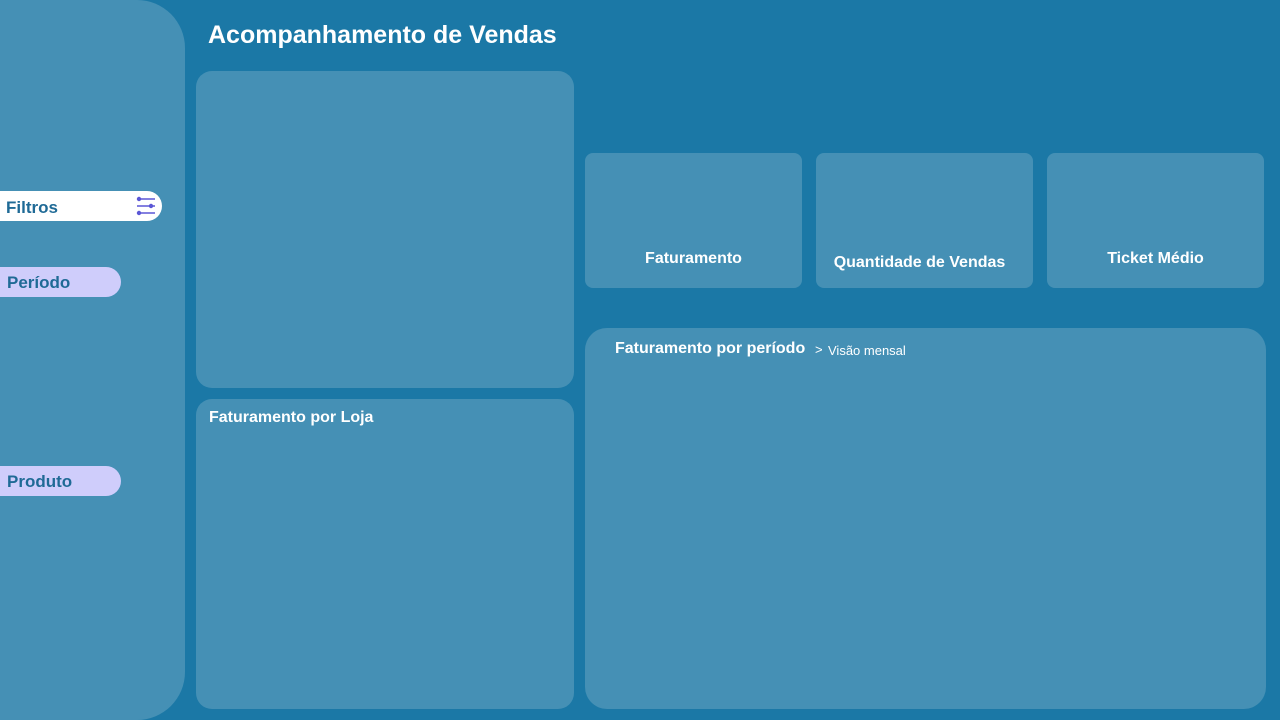  Describe the element at coordinates (919, 262) in the screenshot. I see `kpi-label: Quantidade de Vendas` at that location.